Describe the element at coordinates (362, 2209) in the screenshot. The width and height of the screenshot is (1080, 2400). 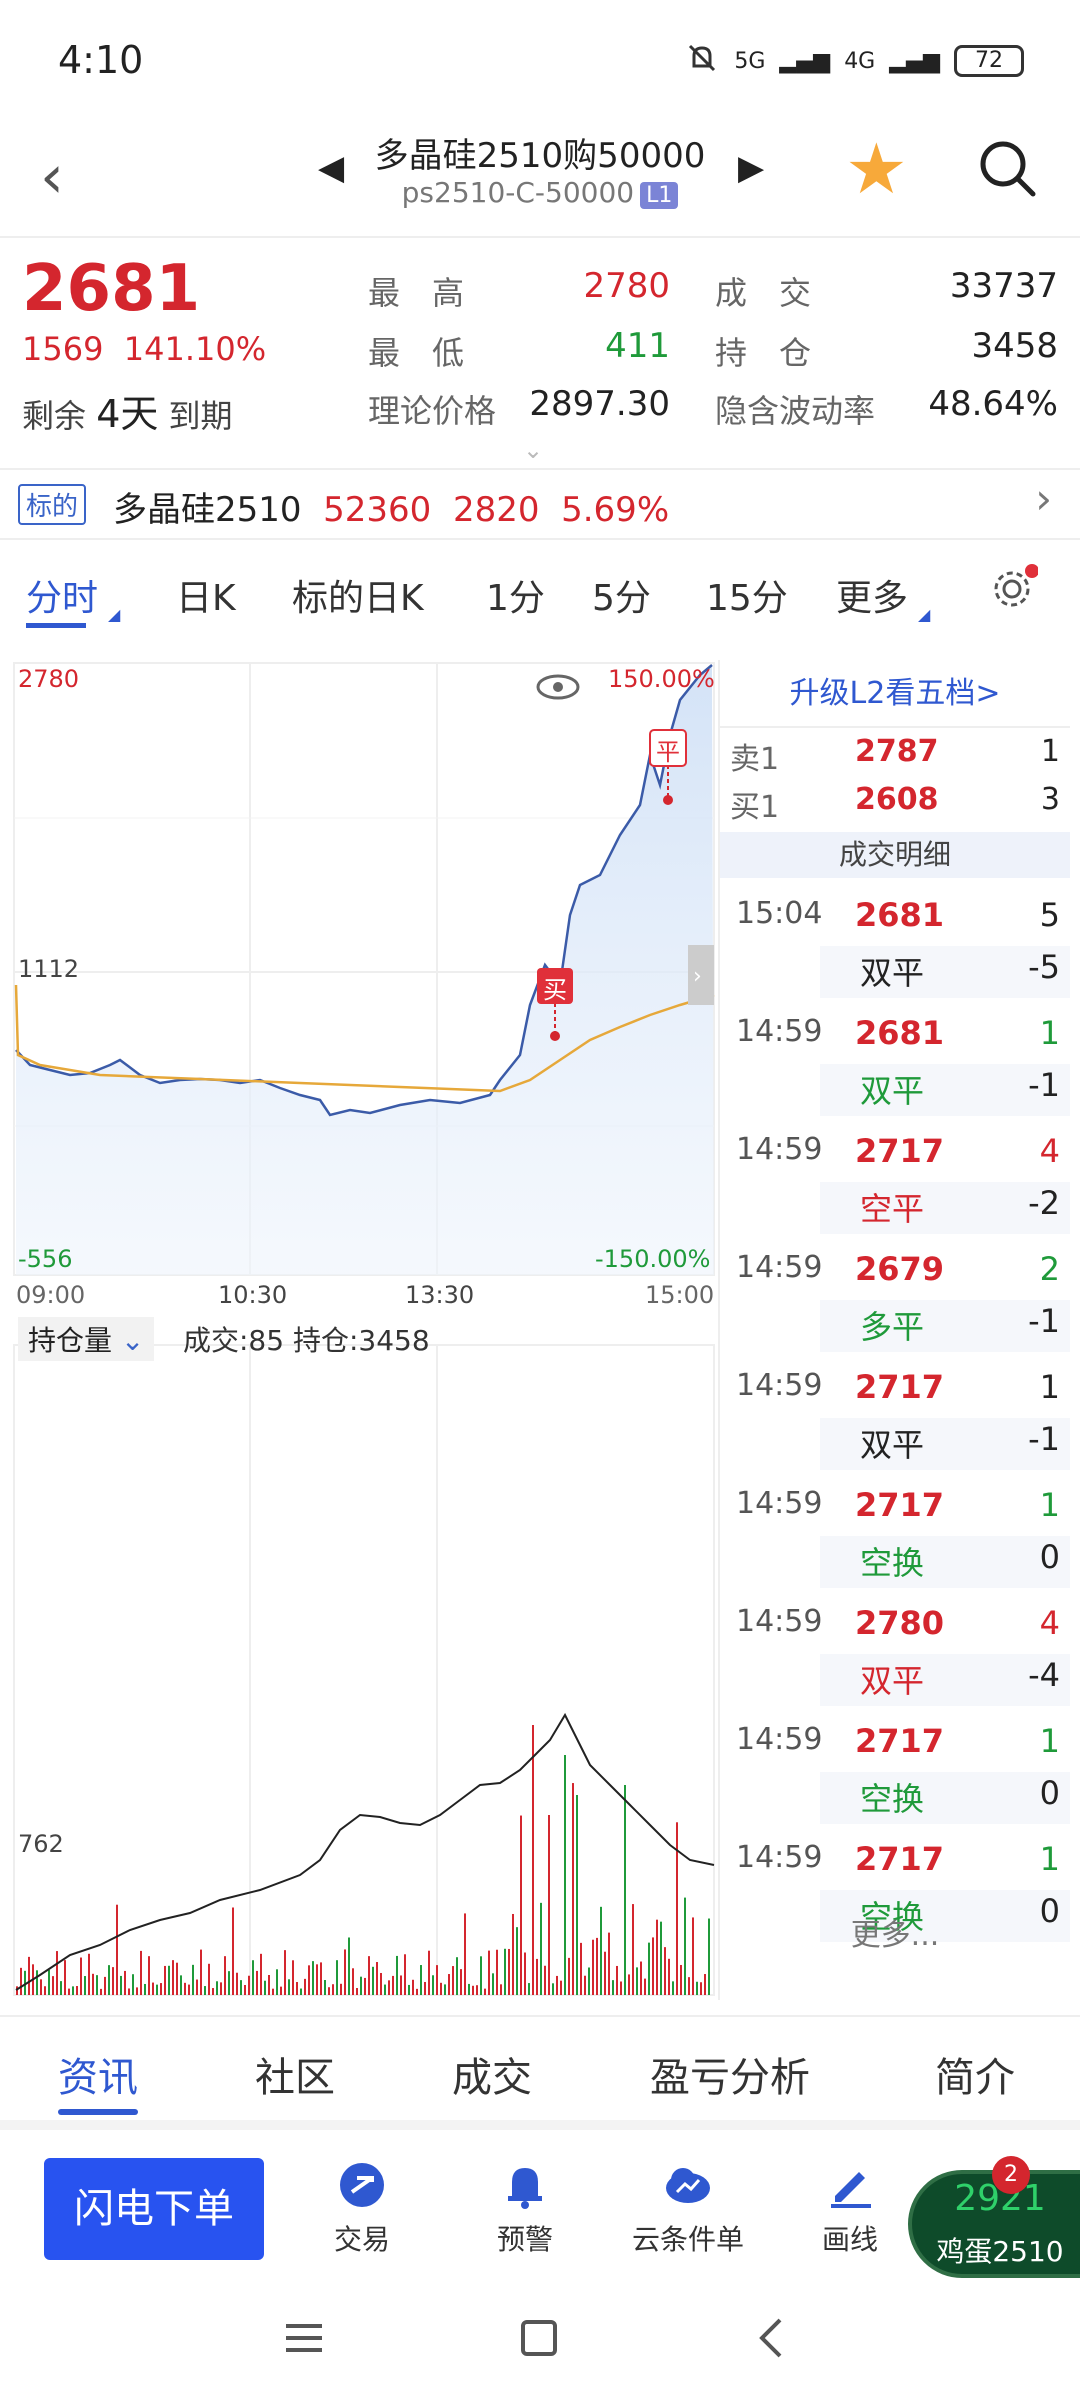
I see `trade-button: 交易` at that location.